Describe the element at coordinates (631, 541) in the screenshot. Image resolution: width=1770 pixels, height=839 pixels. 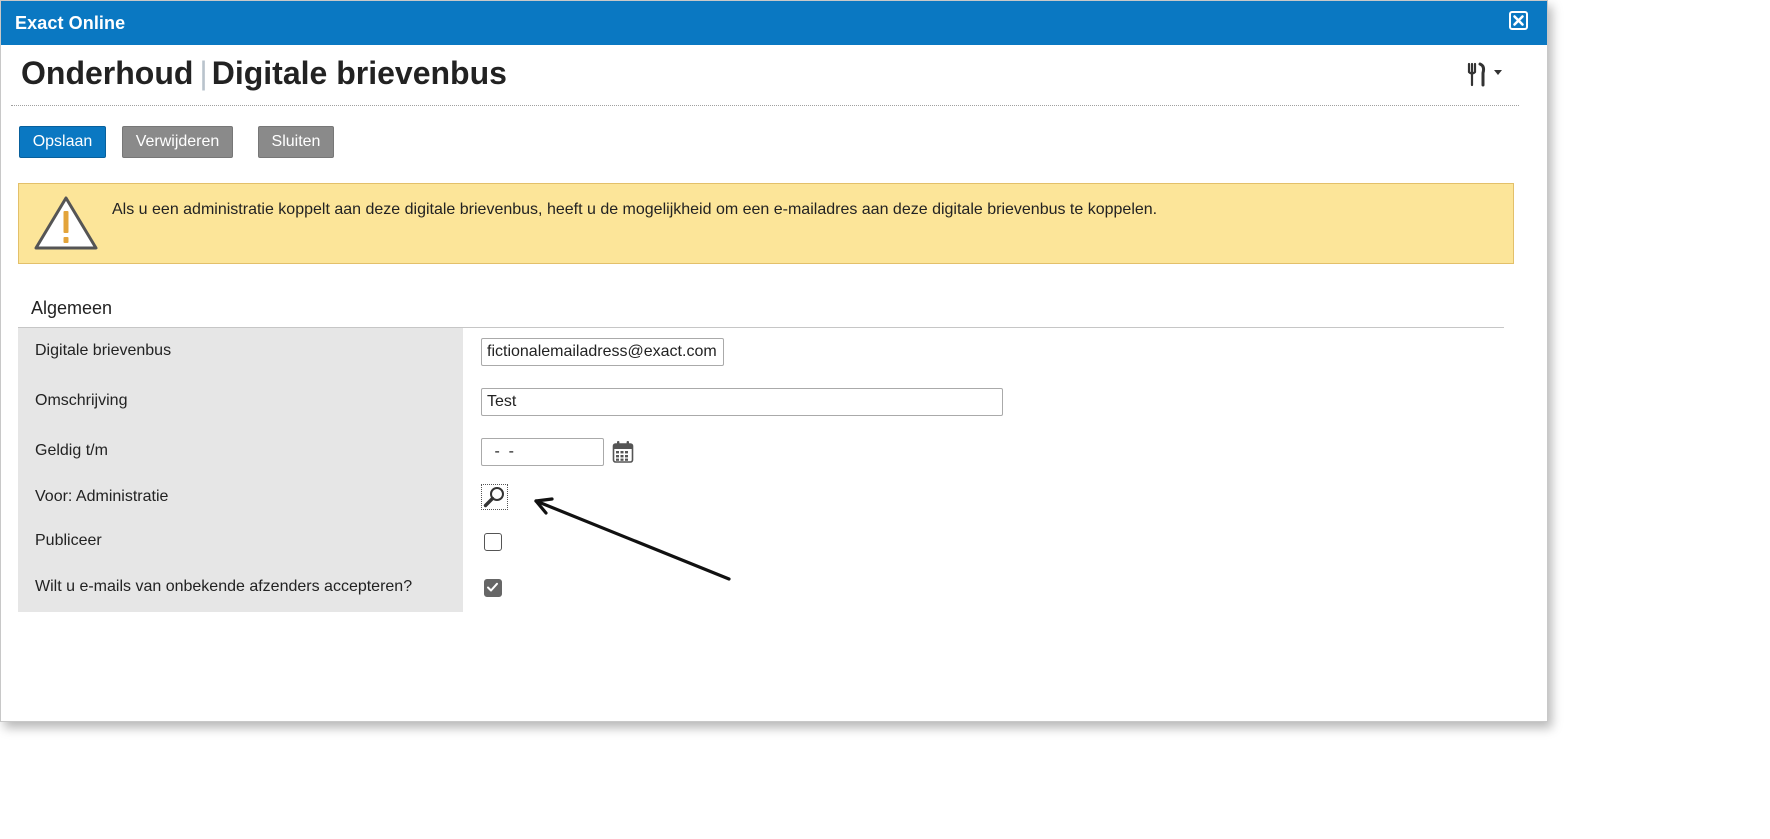
I see `annotation-arrow` at that location.